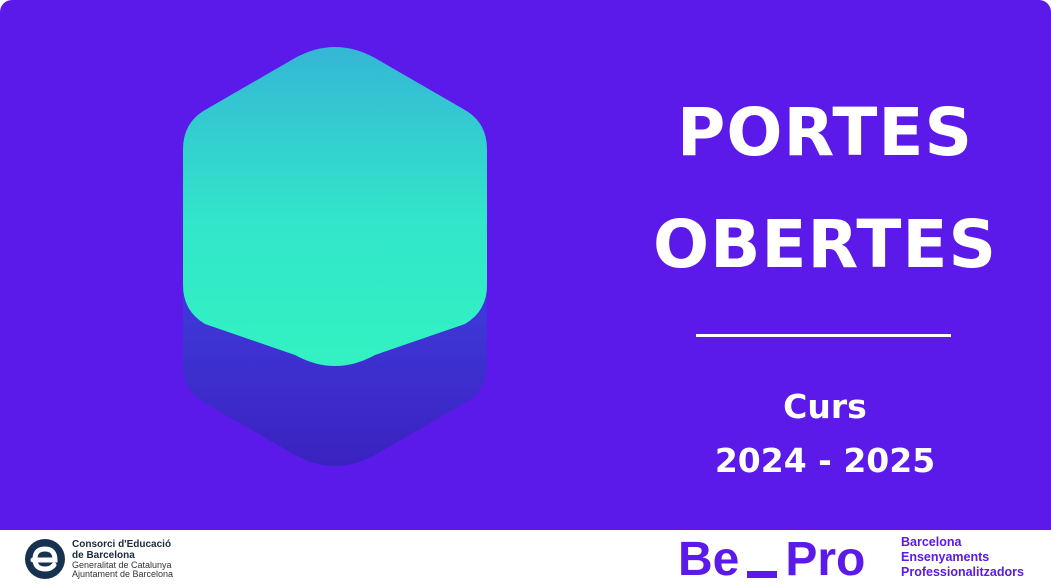 The width and height of the screenshot is (1051, 587). What do you see at coordinates (945, 556) in the screenshot?
I see `bepro-line-2: Ensenyaments` at bounding box center [945, 556].